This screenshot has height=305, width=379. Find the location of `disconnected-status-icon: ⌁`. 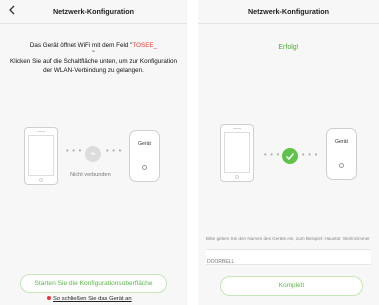

disconnected-status-icon: ⌁ is located at coordinates (93, 154).